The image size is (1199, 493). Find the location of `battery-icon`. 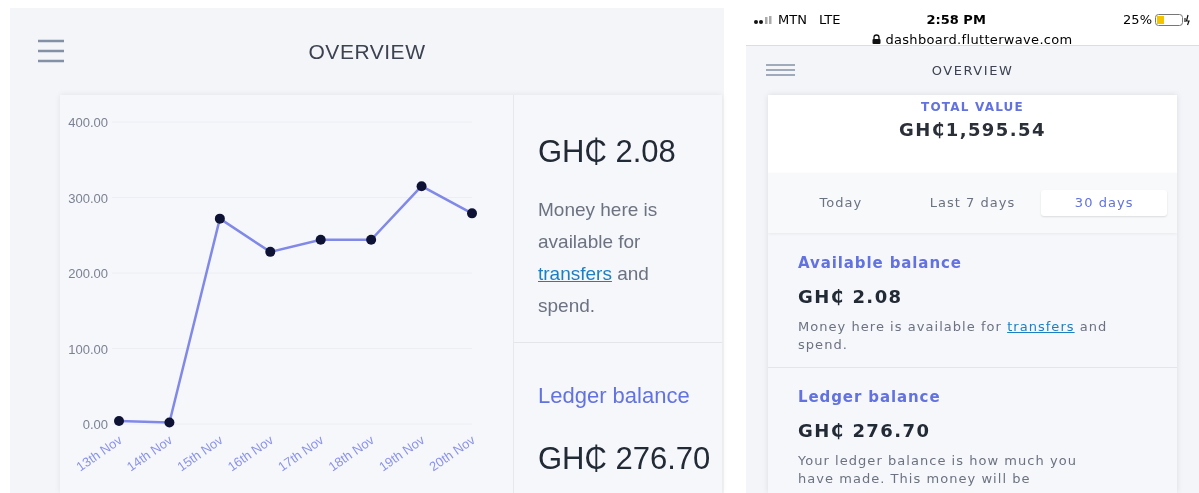

battery-icon is located at coordinates (1173, 19).